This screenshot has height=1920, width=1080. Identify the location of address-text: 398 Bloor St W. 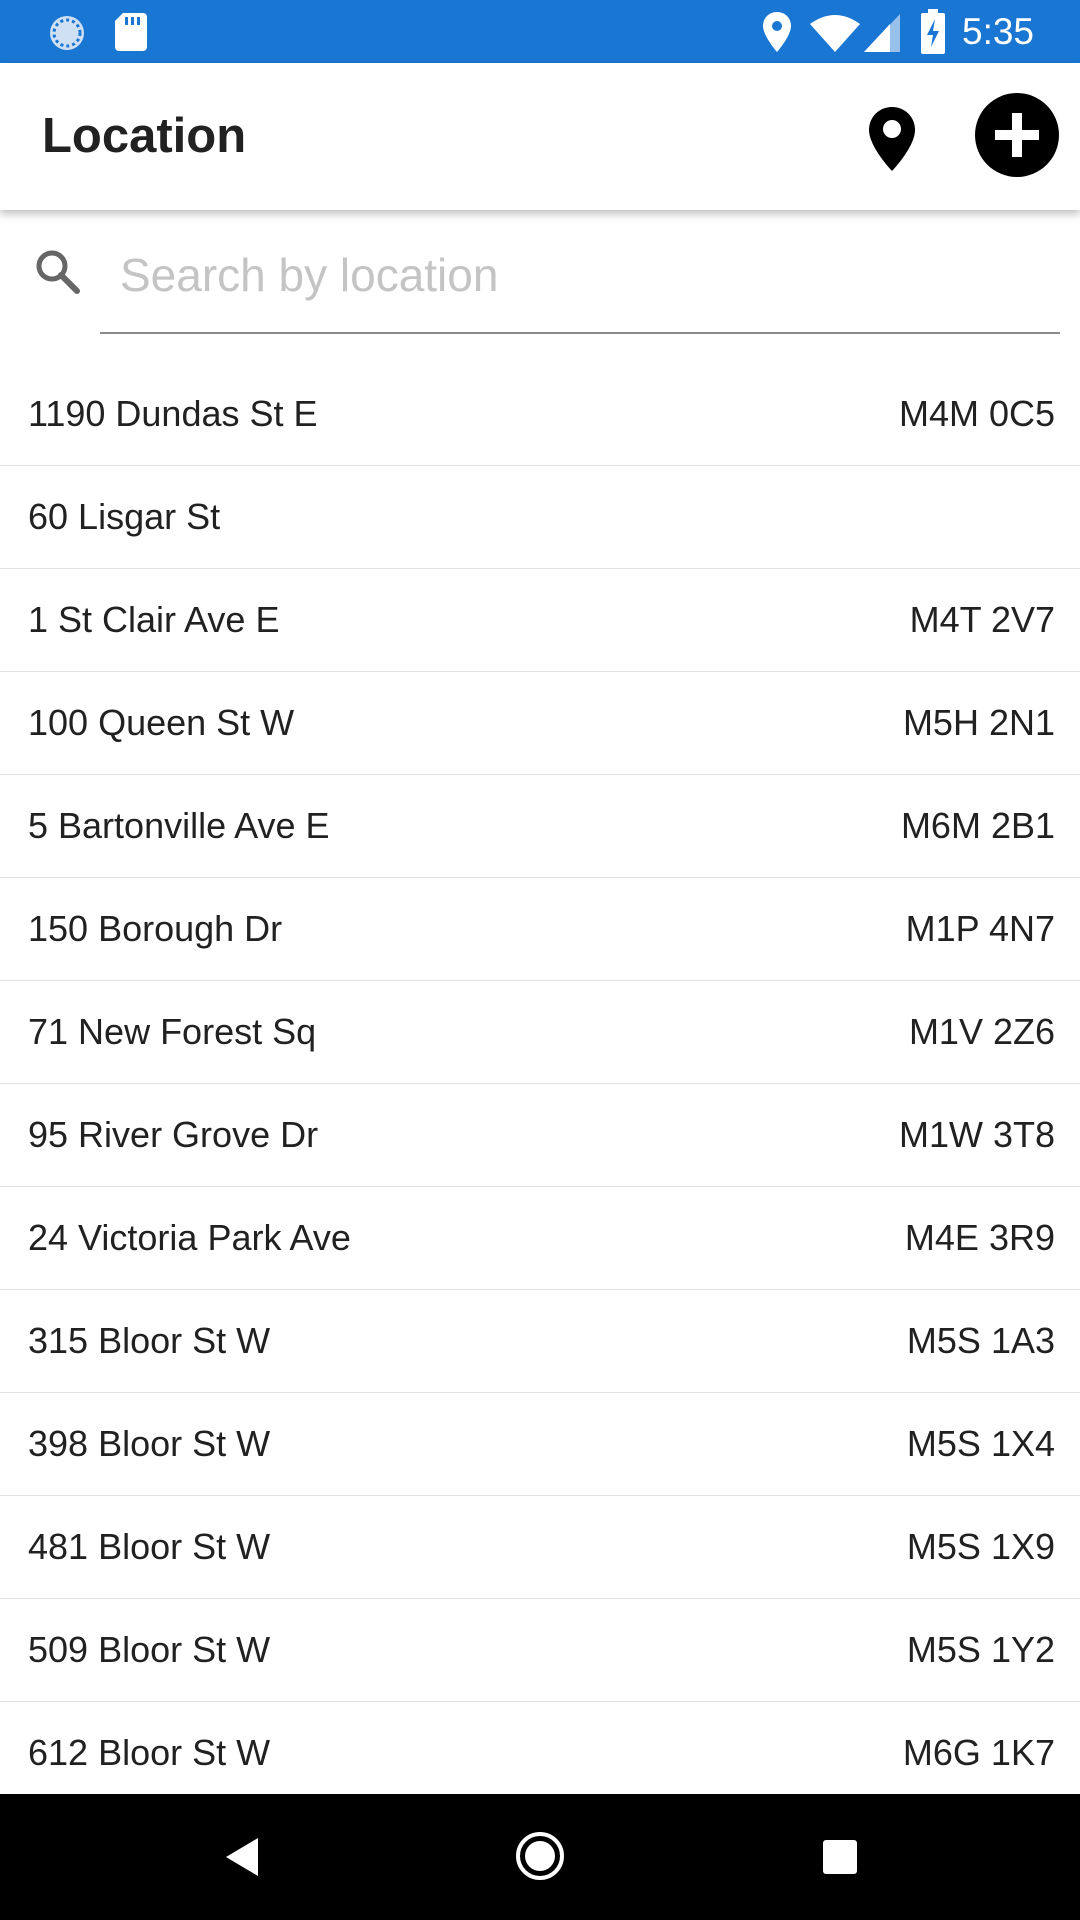
(149, 1443).